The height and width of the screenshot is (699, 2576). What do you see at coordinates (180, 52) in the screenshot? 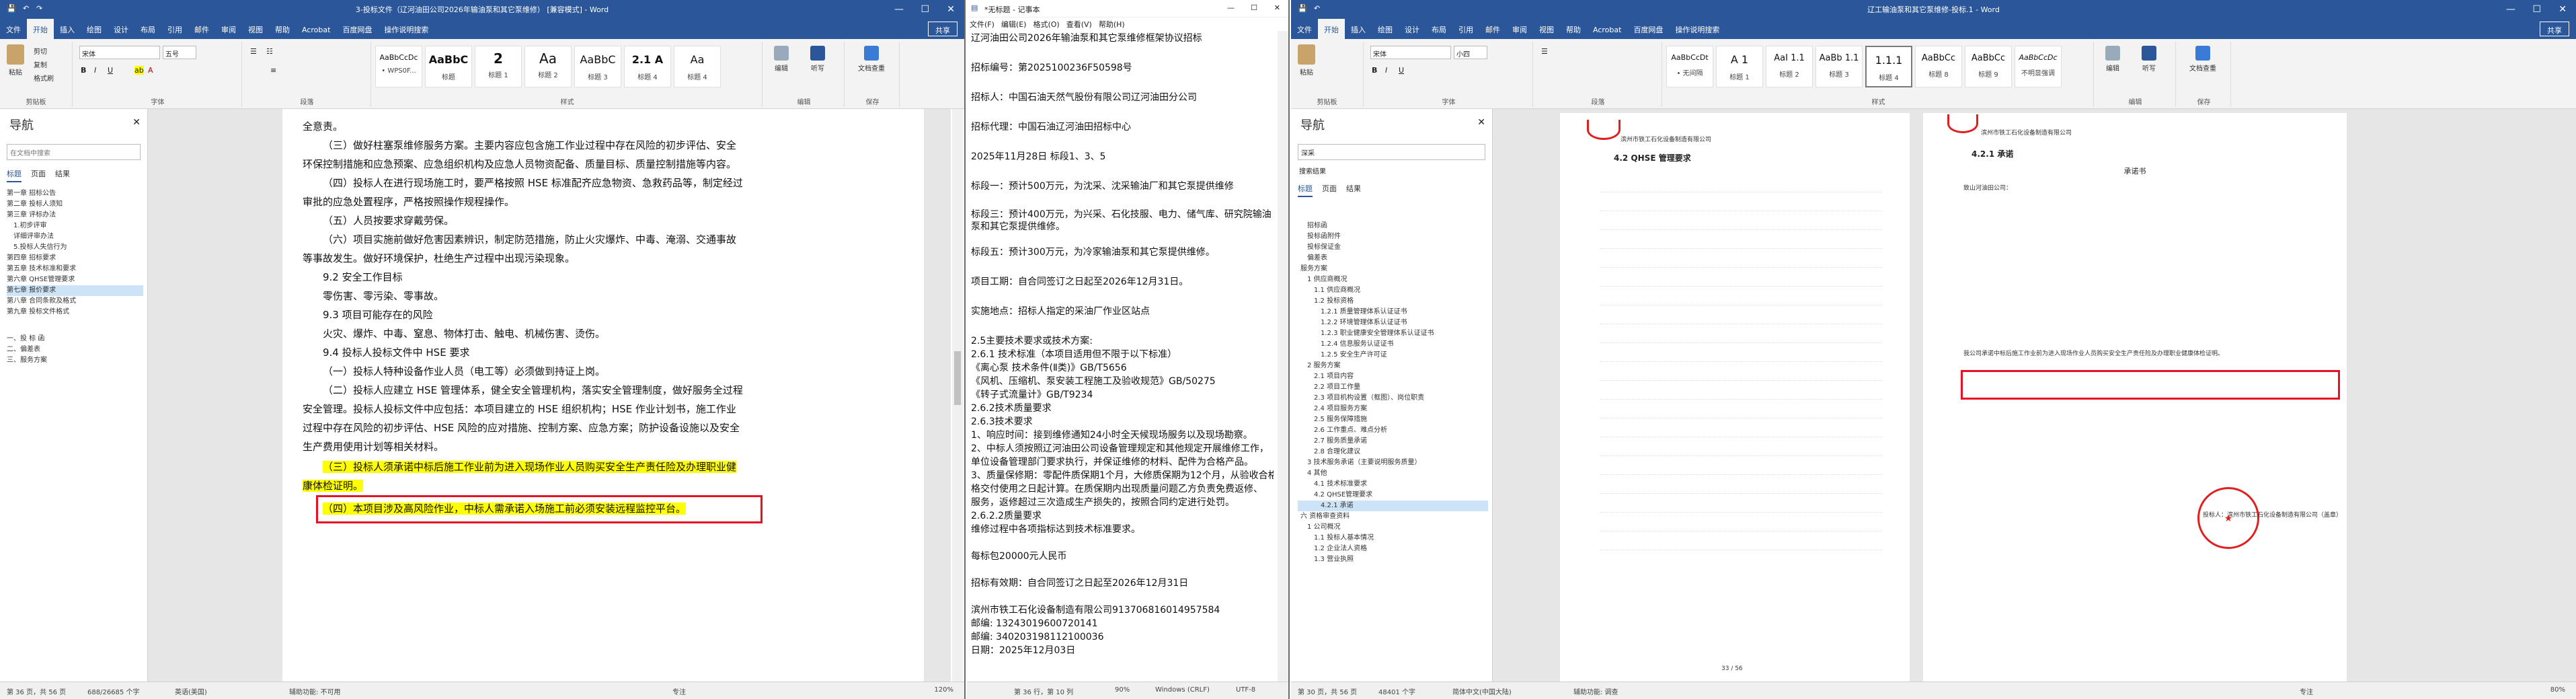
I see `font-size-select: 五号` at bounding box center [180, 52].